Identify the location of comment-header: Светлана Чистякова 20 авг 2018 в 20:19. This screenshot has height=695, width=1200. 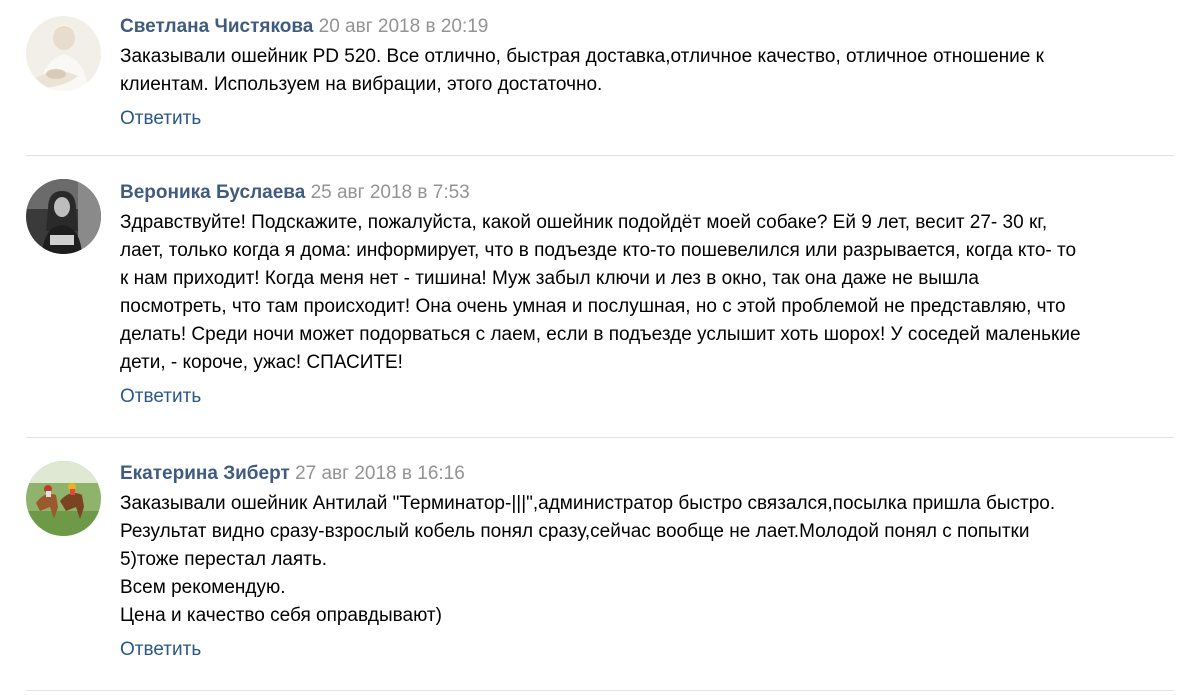
(647, 27).